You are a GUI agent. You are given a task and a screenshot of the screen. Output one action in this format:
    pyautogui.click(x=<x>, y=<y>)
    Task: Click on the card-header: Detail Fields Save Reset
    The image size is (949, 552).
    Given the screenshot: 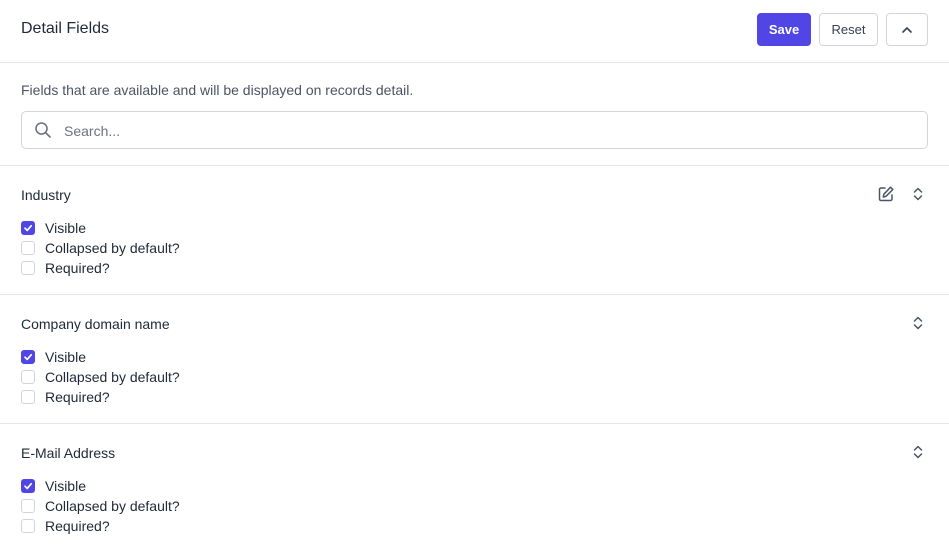 What is the action you would take?
    pyautogui.click(x=474, y=31)
    